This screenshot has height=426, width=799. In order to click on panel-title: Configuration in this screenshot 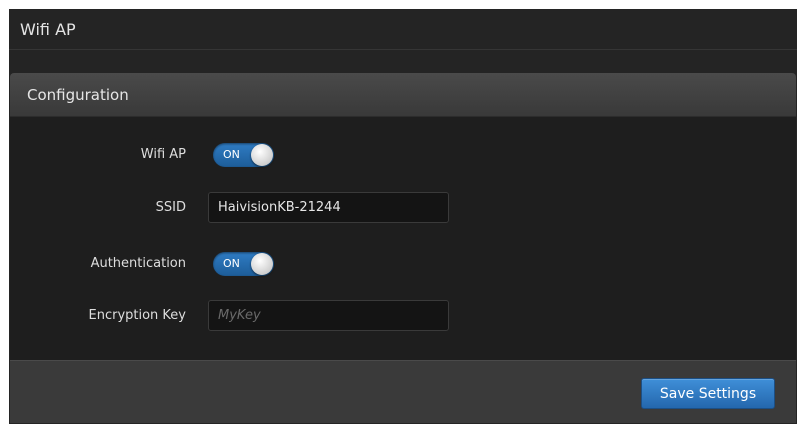, I will do `click(78, 94)`.